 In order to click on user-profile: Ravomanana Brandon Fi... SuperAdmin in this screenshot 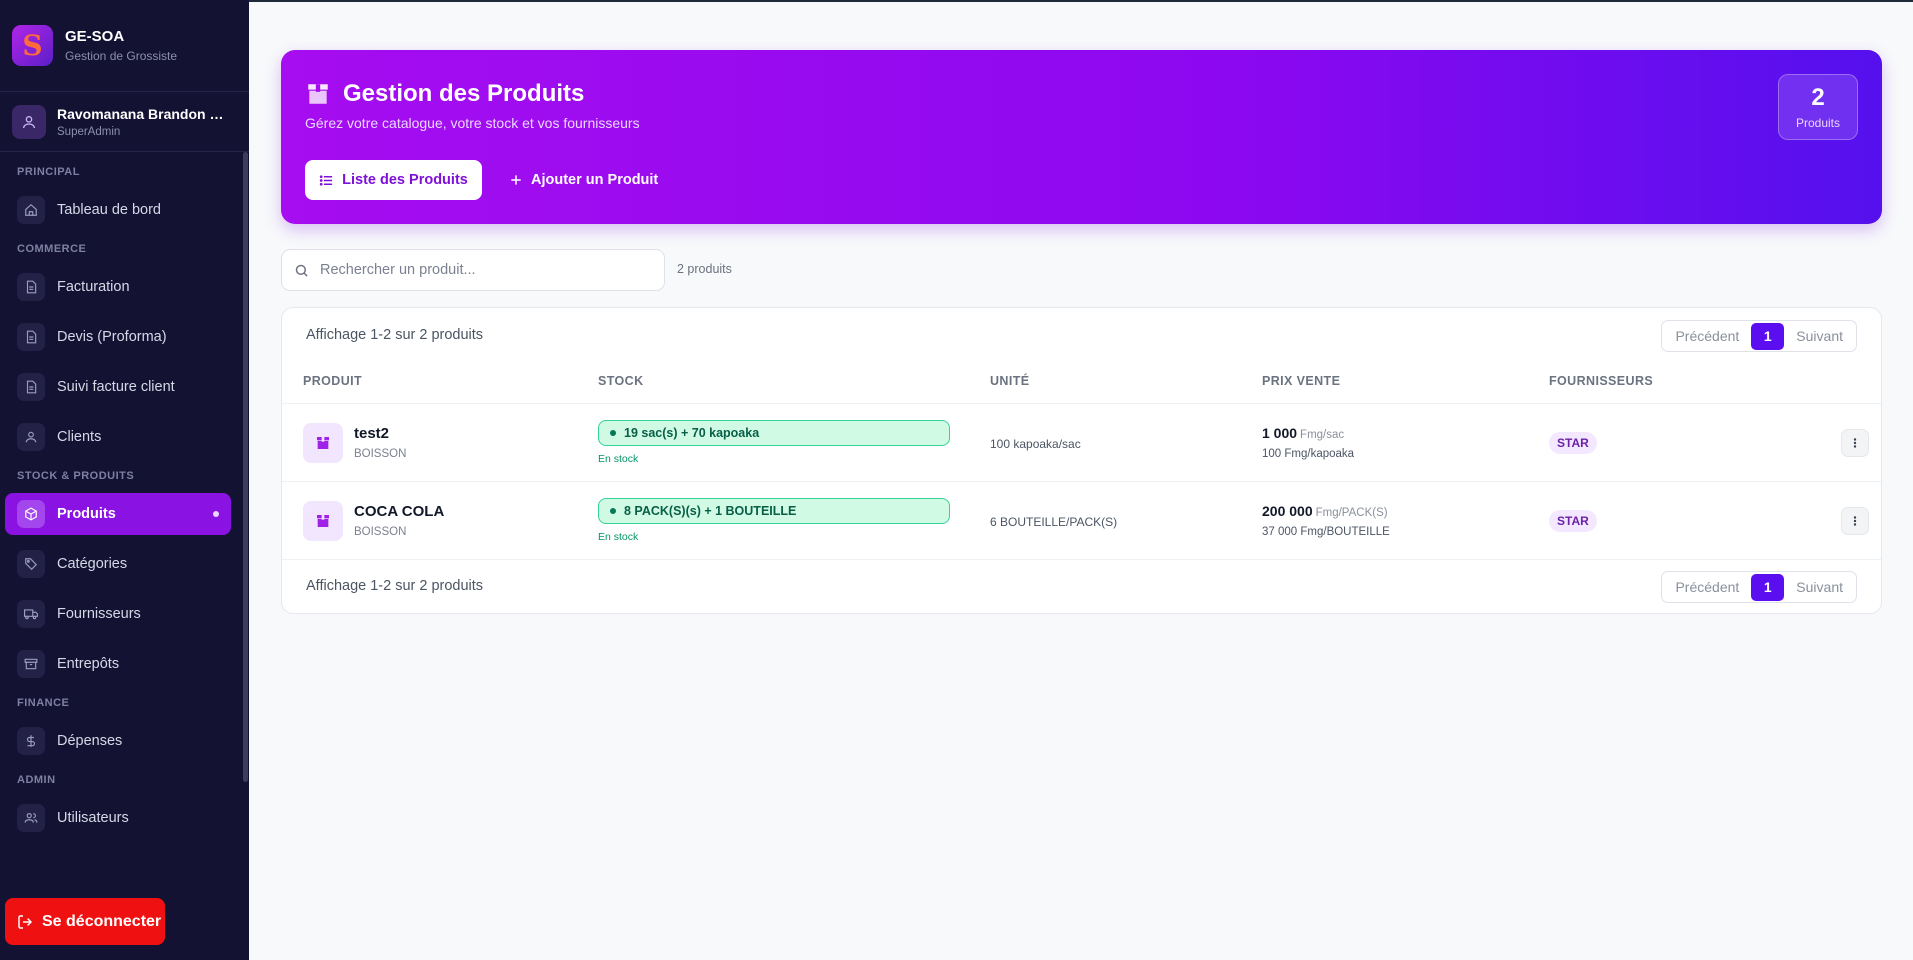, I will do `click(124, 122)`.